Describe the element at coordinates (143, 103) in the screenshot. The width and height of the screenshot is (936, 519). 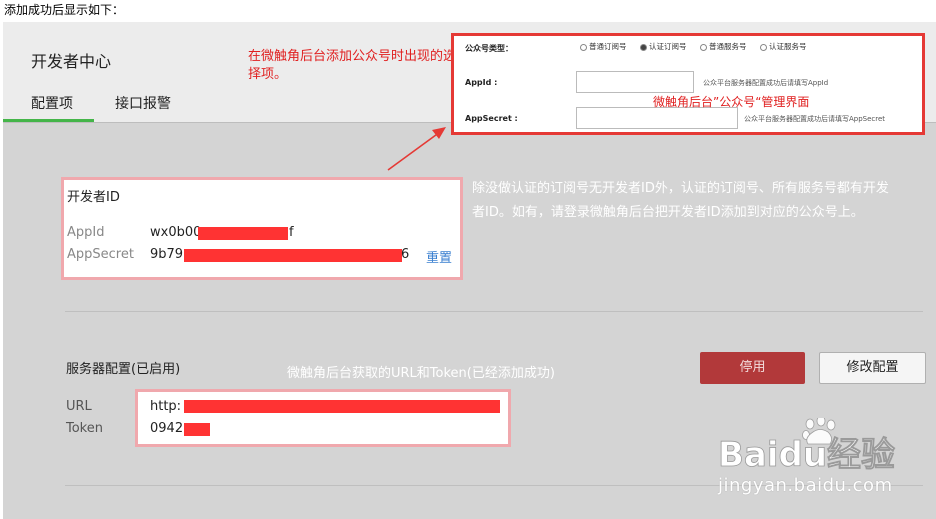
I see `tab-interface-alarm: 接口报警` at that location.